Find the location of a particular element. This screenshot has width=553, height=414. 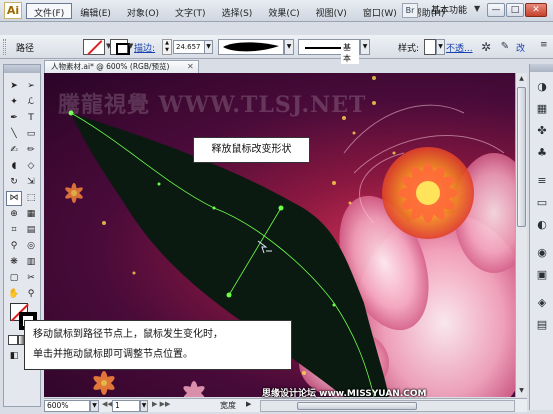

bridge-icon: Br is located at coordinates (410, 10).